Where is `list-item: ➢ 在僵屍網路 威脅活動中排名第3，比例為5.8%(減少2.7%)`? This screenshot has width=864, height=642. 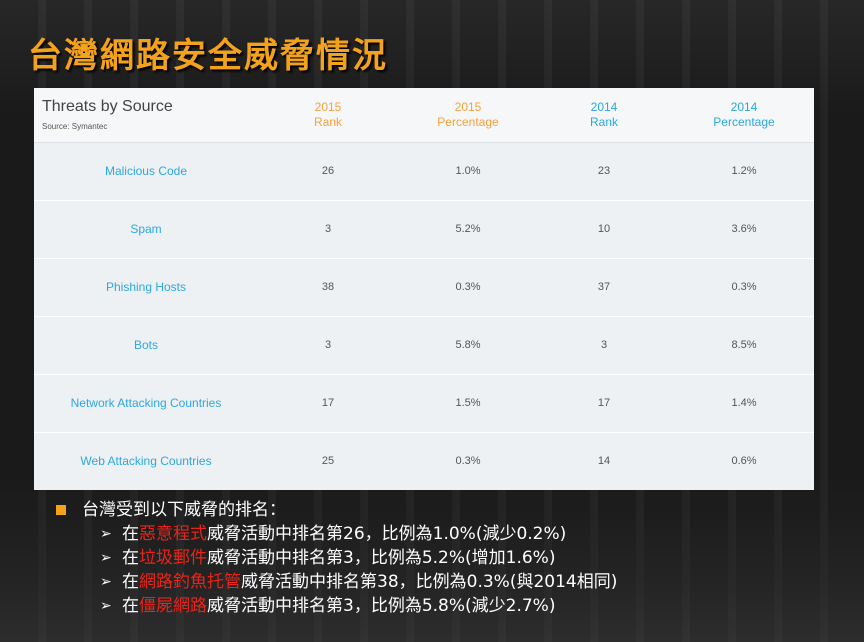
list-item: ➢ 在僵屍網路 威脅活動中排名第3，比例為5.8%(減少2.7%) is located at coordinates (358, 606).